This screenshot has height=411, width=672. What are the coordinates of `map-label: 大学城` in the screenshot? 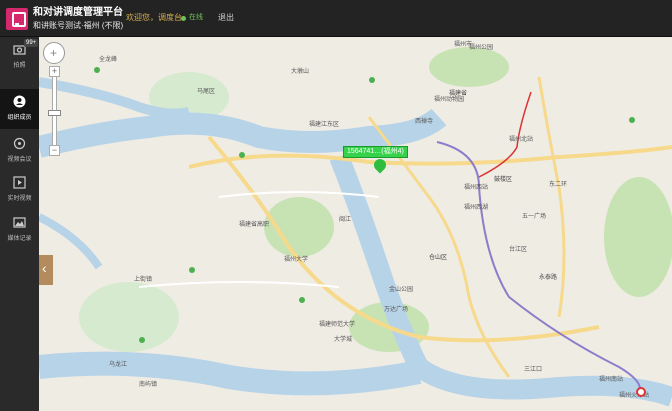 It's located at (343, 340).